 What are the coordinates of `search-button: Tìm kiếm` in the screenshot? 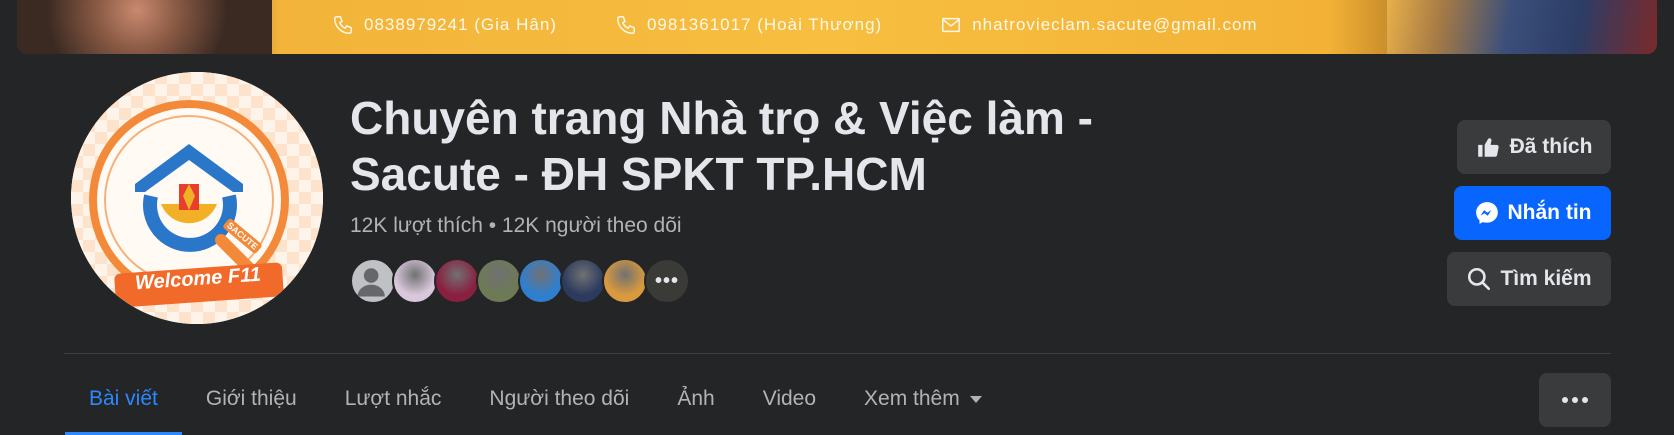 It's located at (1529, 279).